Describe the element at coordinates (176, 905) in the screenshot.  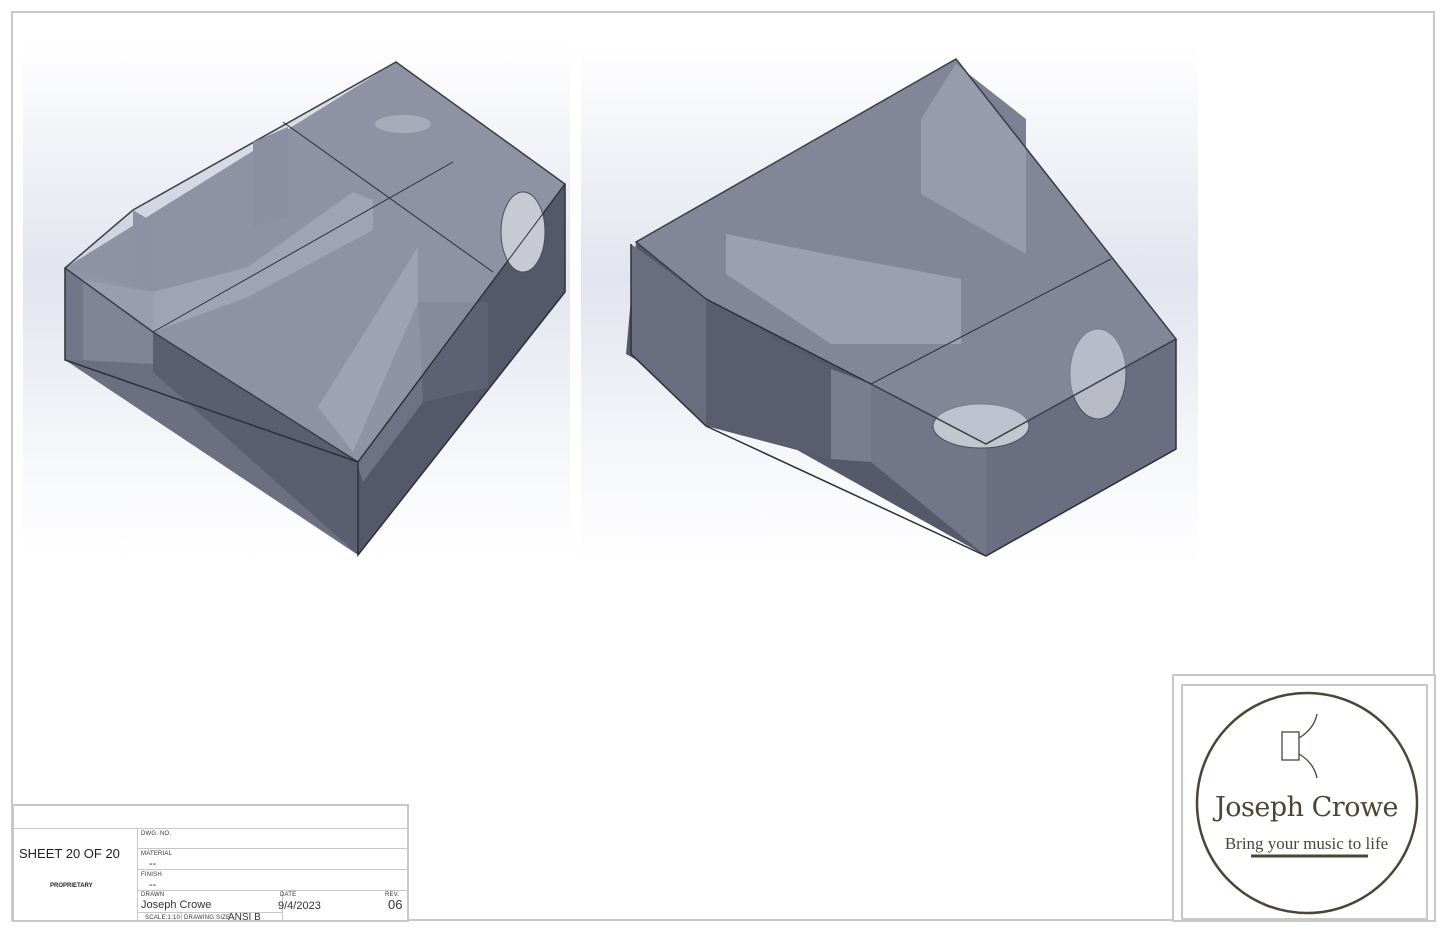
I see `drawn-value: Joseph Crowe` at that location.